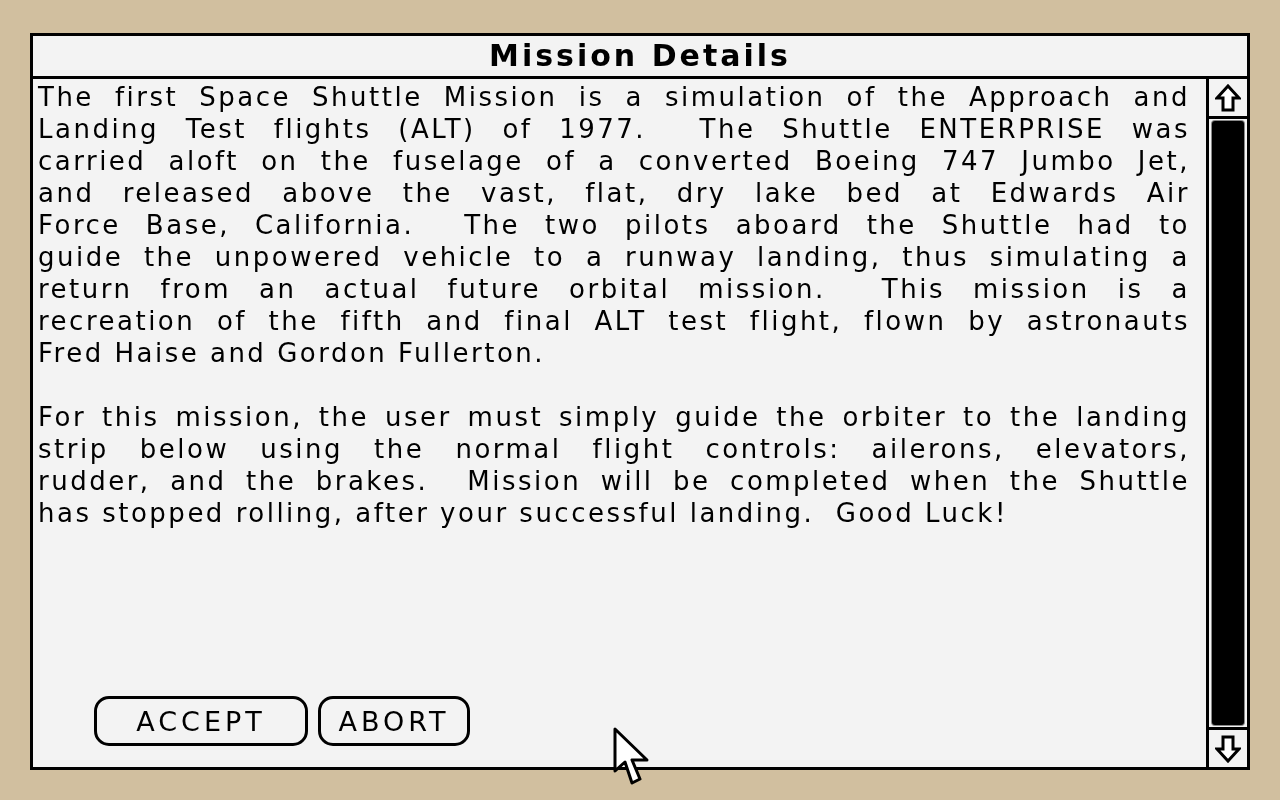 This screenshot has width=1280, height=800. Describe the element at coordinates (201, 721) in the screenshot. I see `accept-button: ACCEPT` at that location.